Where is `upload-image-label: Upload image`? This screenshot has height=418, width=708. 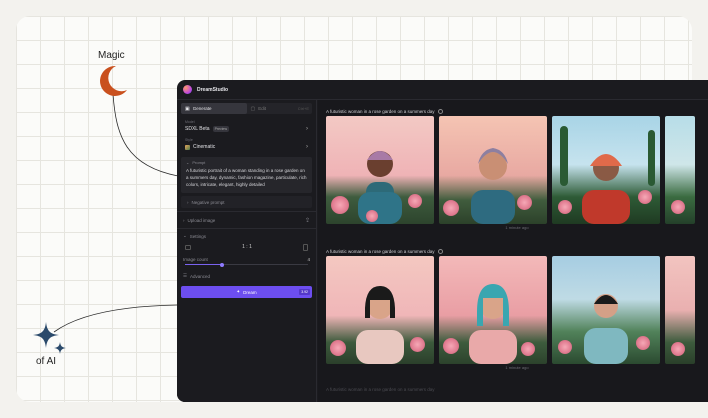
upload-image-label: Upload image is located at coordinates (201, 220).